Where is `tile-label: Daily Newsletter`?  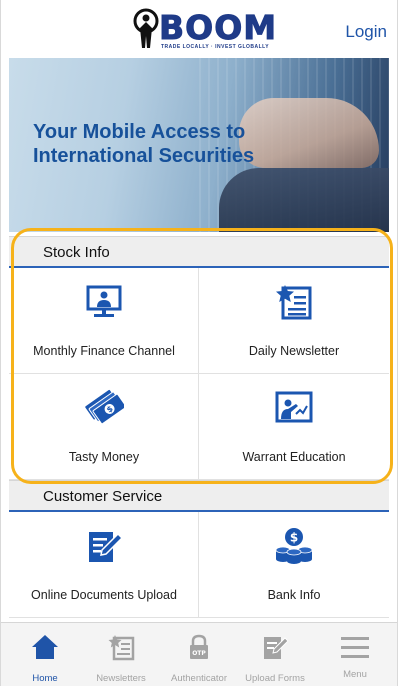 tile-label: Daily Newsletter is located at coordinates (294, 351).